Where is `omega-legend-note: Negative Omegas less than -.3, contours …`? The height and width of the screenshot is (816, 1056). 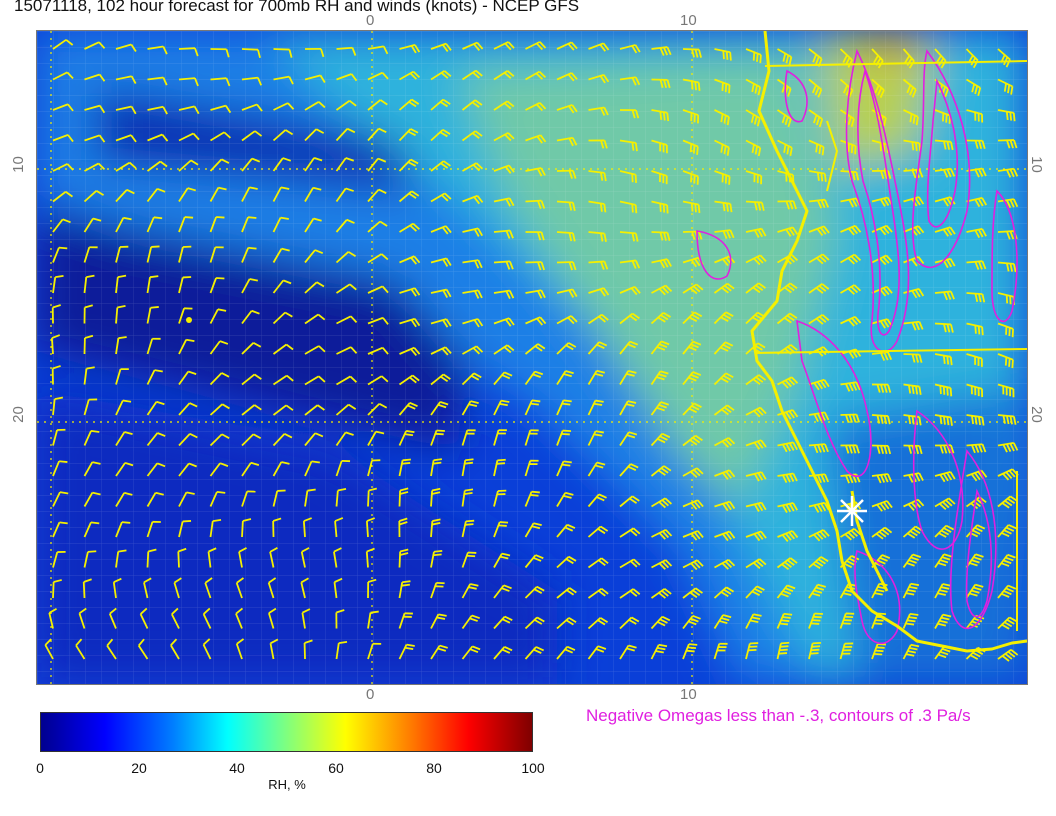 omega-legend-note: Negative Omegas less than -.3, contours … is located at coordinates (778, 715).